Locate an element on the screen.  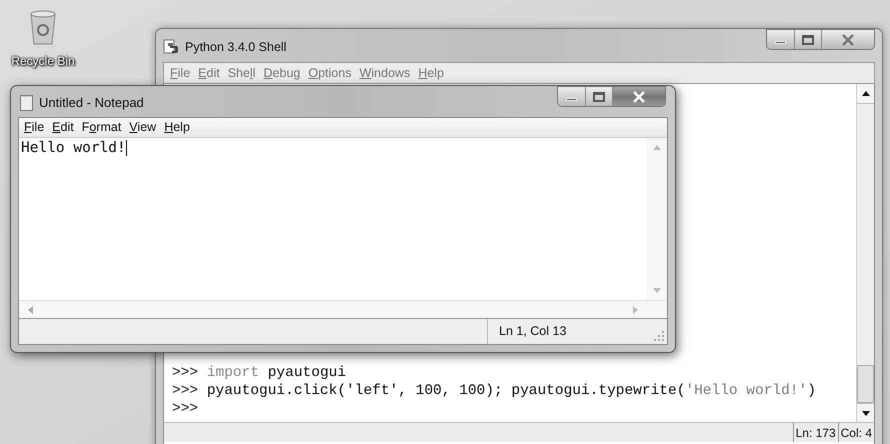
left-arrow-icon is located at coordinates (30, 309).